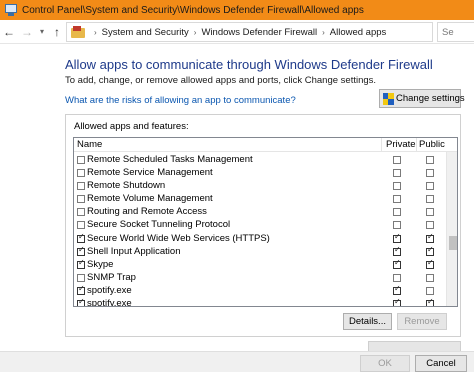 The width and height of the screenshot is (474, 372). I want to click on table-row: Remote Volume Management, so click(260, 198).